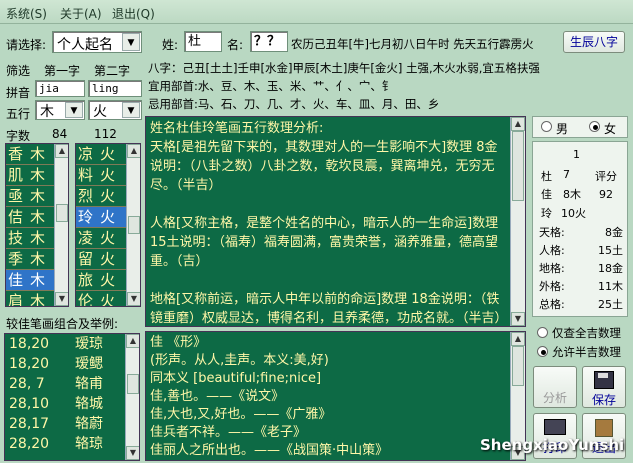  What do you see at coordinates (16, 299) in the screenshot?
I see `char-glyph: 肩` at bounding box center [16, 299].